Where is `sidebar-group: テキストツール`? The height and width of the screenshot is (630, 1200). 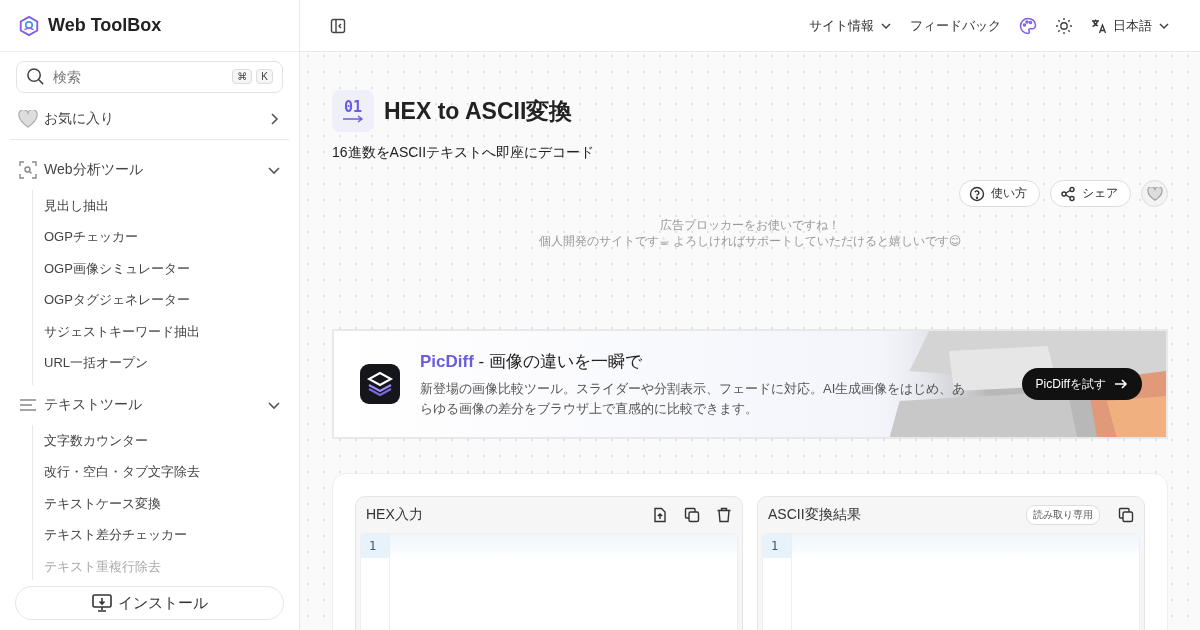 sidebar-group: テキストツール is located at coordinates (149, 405).